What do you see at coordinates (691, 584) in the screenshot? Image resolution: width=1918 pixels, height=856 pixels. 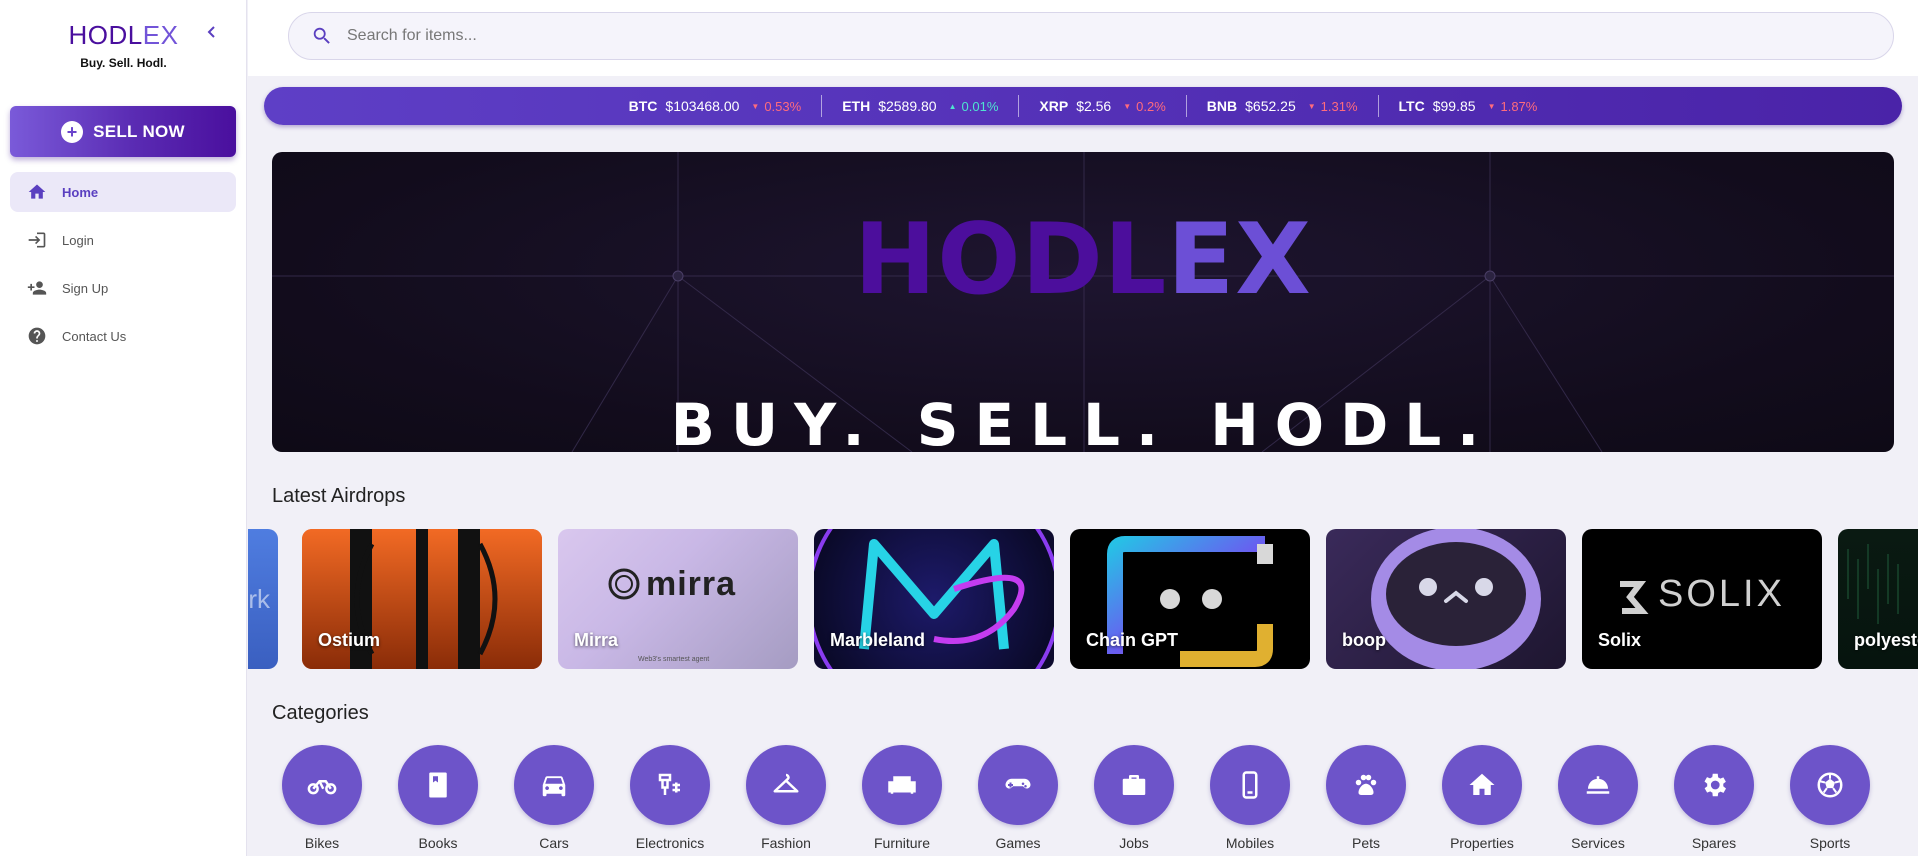 I see `mirra-logo-text: mirra` at bounding box center [691, 584].